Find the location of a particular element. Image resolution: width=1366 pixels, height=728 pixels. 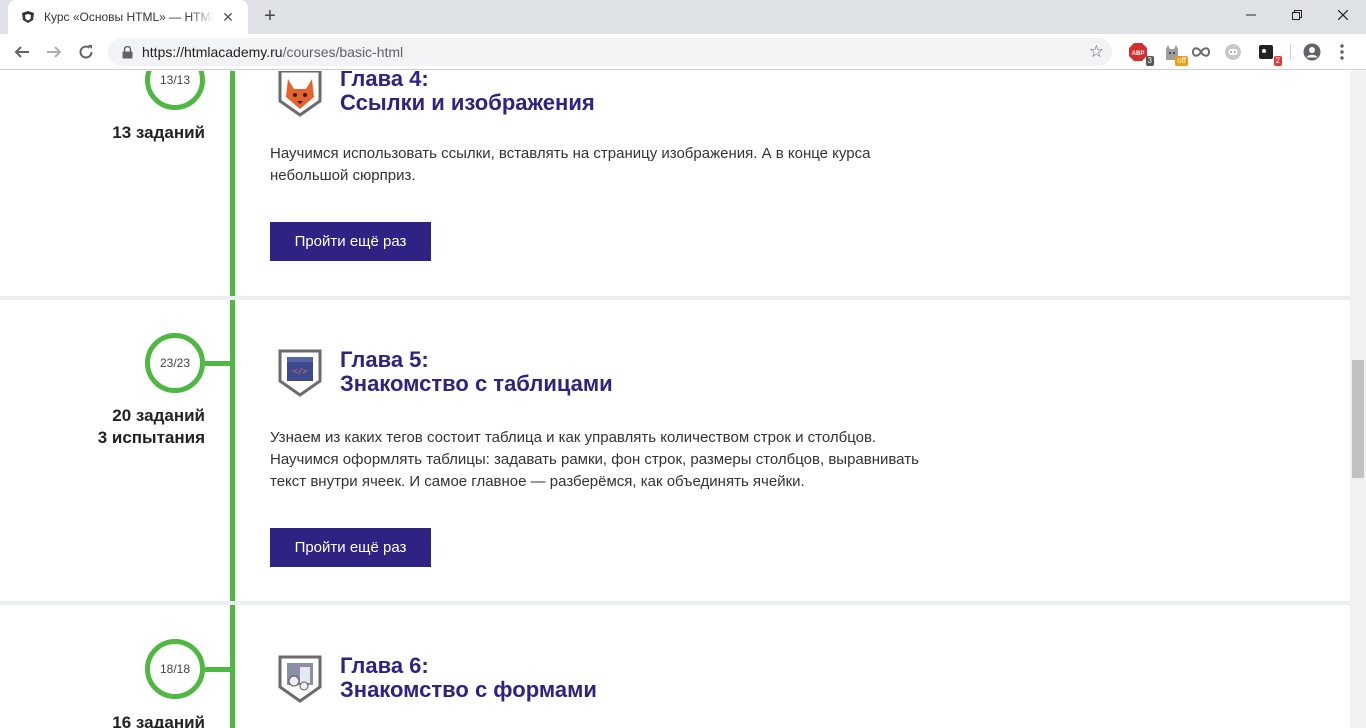

challenges-count: 3 испытания is located at coordinates (151, 437).